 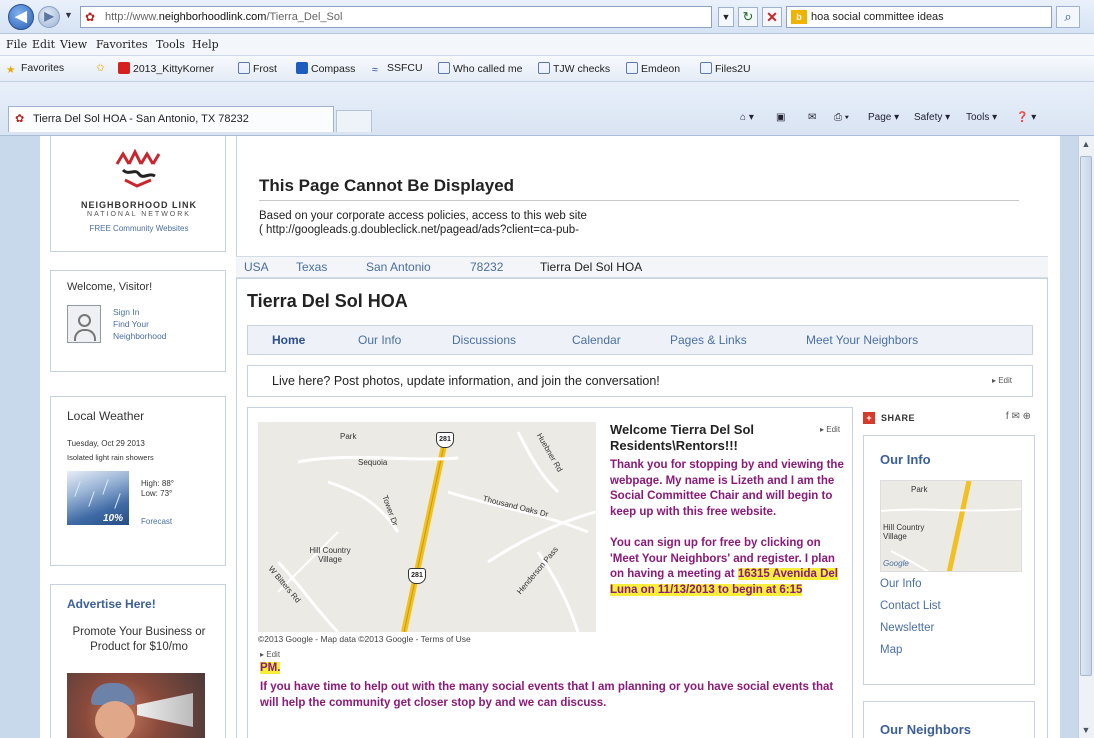 What do you see at coordinates (932, 117) in the screenshot?
I see `safety-menu: Safety ▾` at bounding box center [932, 117].